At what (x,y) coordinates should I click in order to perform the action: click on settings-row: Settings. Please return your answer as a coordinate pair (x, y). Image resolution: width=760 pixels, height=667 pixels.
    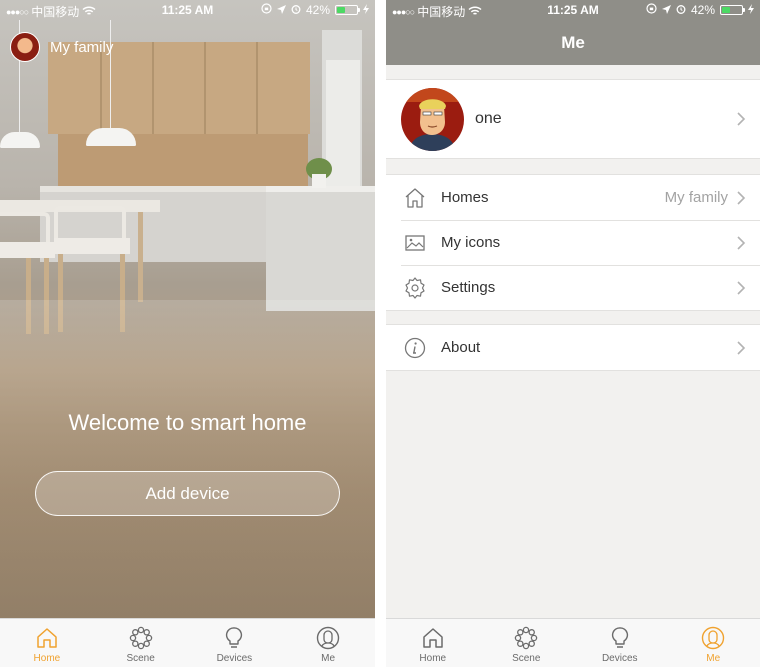
    Looking at the image, I should click on (573, 287).